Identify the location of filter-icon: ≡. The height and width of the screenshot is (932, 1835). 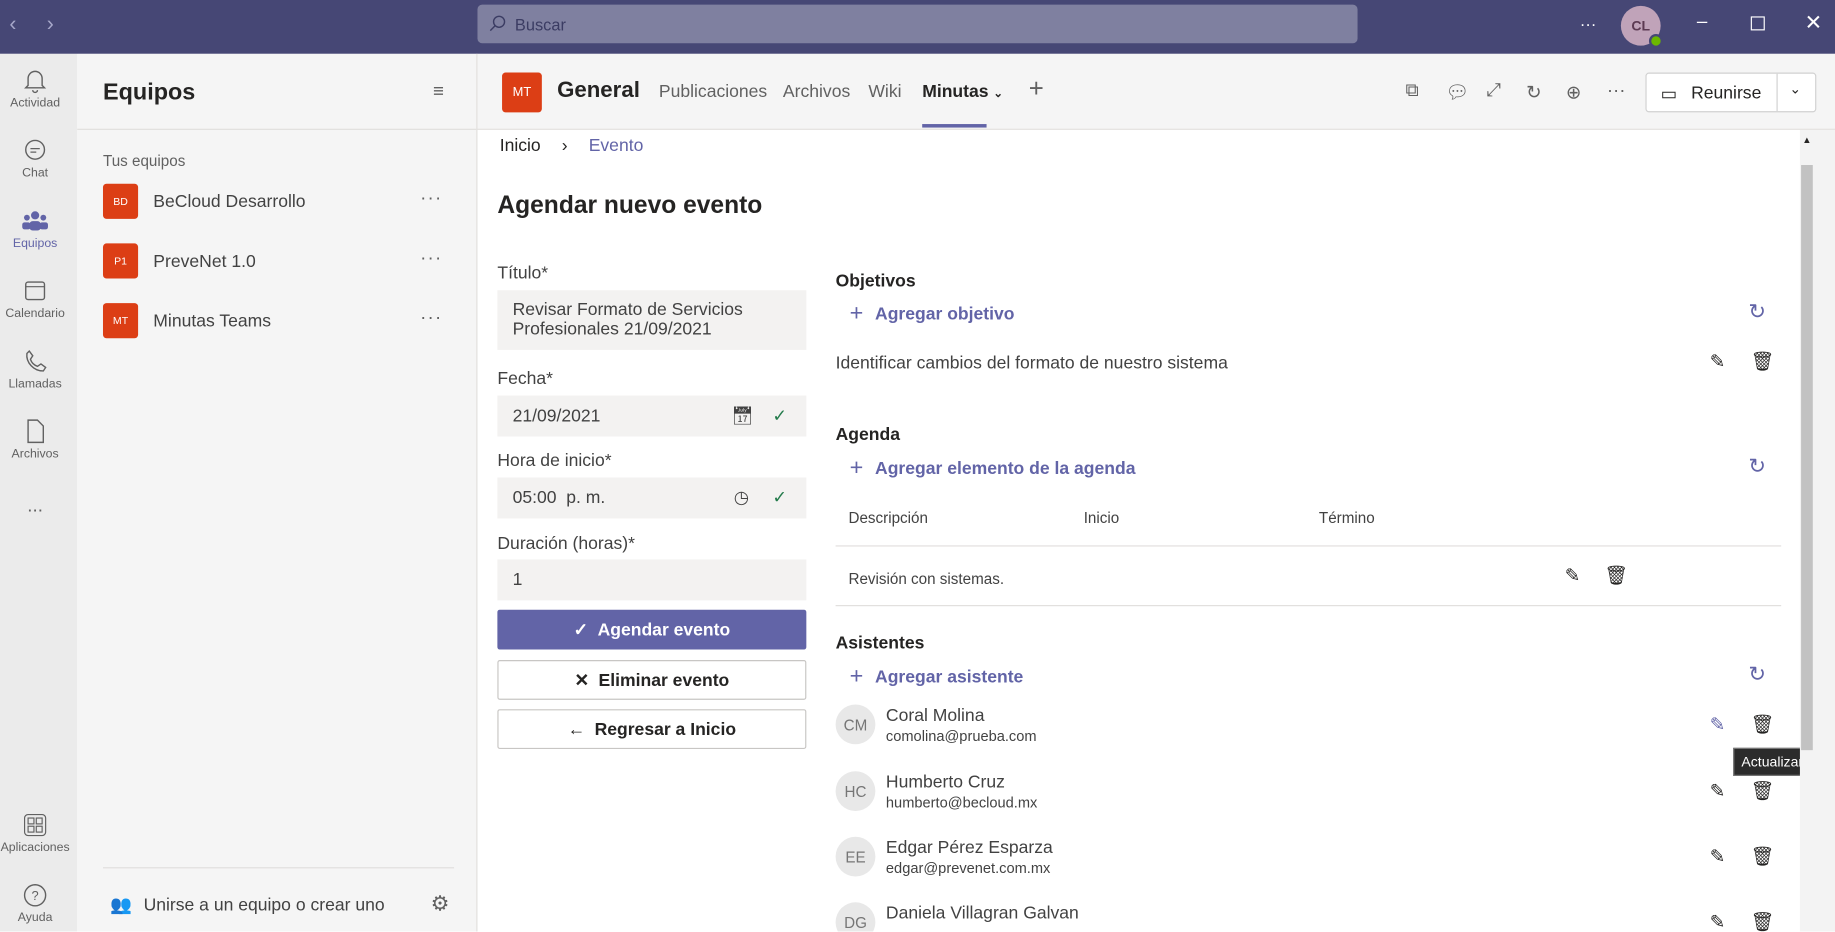
(438, 92).